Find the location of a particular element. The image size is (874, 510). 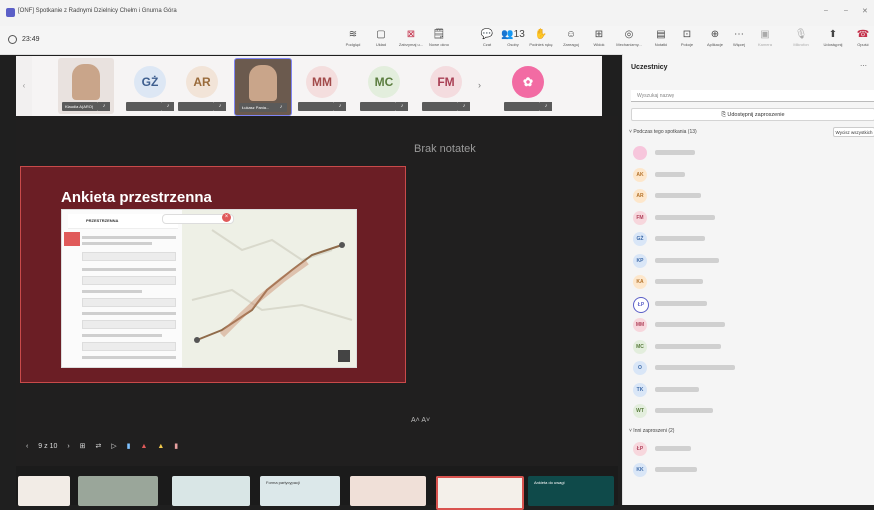

panel-more-icon: ⋯ is located at coordinates (863, 66).